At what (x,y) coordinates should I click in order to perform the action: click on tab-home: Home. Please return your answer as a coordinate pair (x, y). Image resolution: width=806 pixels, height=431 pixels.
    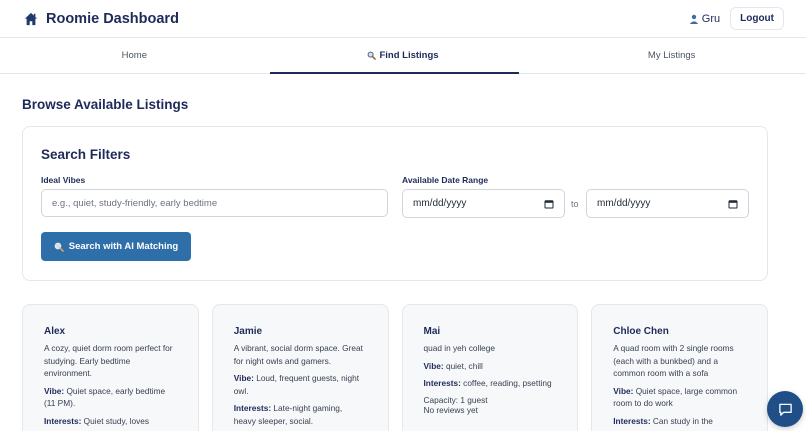
    Looking at the image, I should click on (134, 55).